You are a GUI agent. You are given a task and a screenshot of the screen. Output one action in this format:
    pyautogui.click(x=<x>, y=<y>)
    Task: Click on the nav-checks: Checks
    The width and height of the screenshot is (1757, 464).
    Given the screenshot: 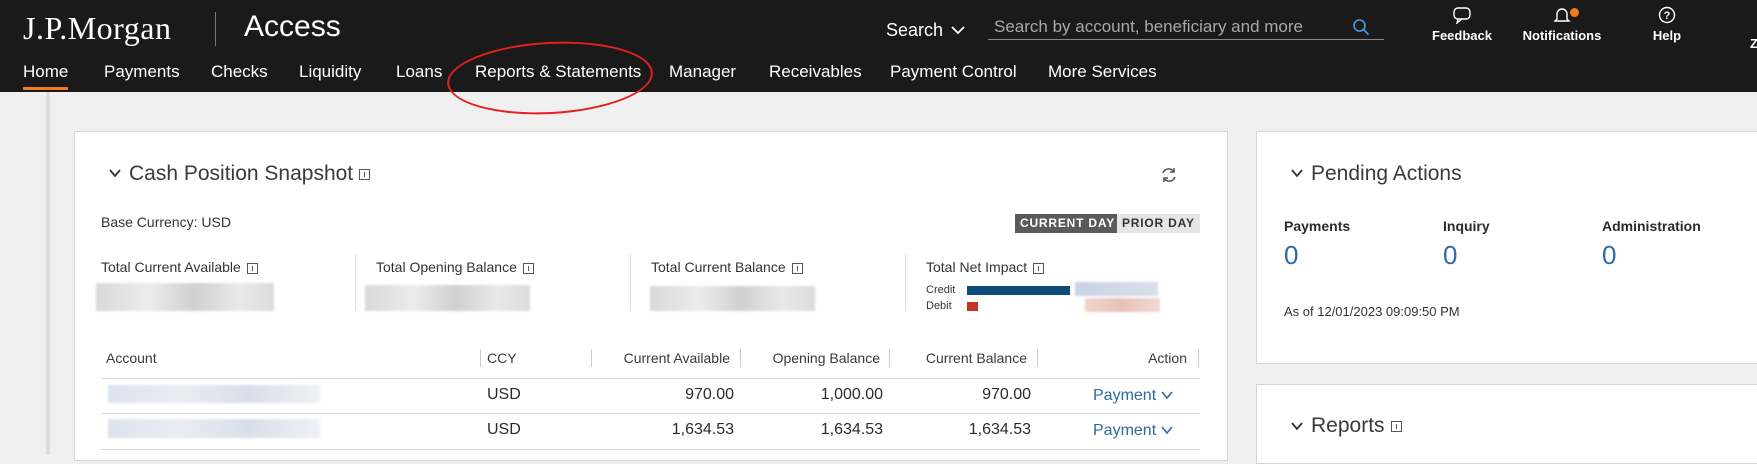 What is the action you would take?
    pyautogui.click(x=239, y=72)
    